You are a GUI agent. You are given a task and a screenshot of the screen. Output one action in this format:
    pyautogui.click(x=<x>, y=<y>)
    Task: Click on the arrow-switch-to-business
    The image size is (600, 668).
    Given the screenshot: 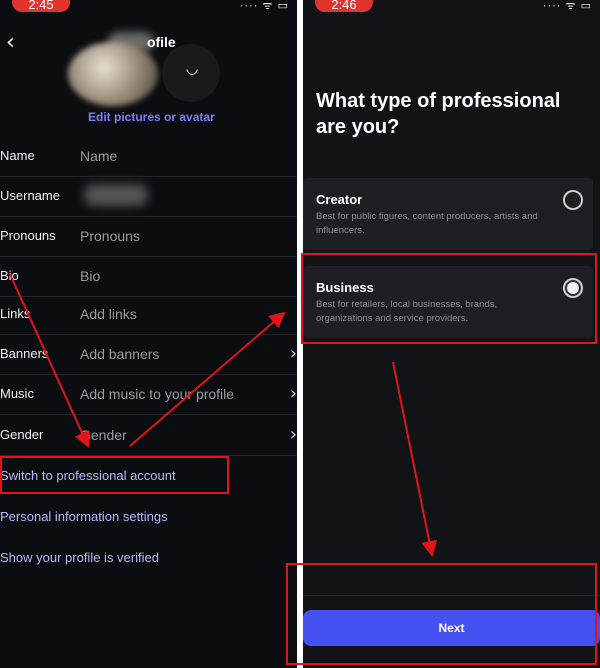 What is the action you would take?
    pyautogui.click(x=207, y=379)
    